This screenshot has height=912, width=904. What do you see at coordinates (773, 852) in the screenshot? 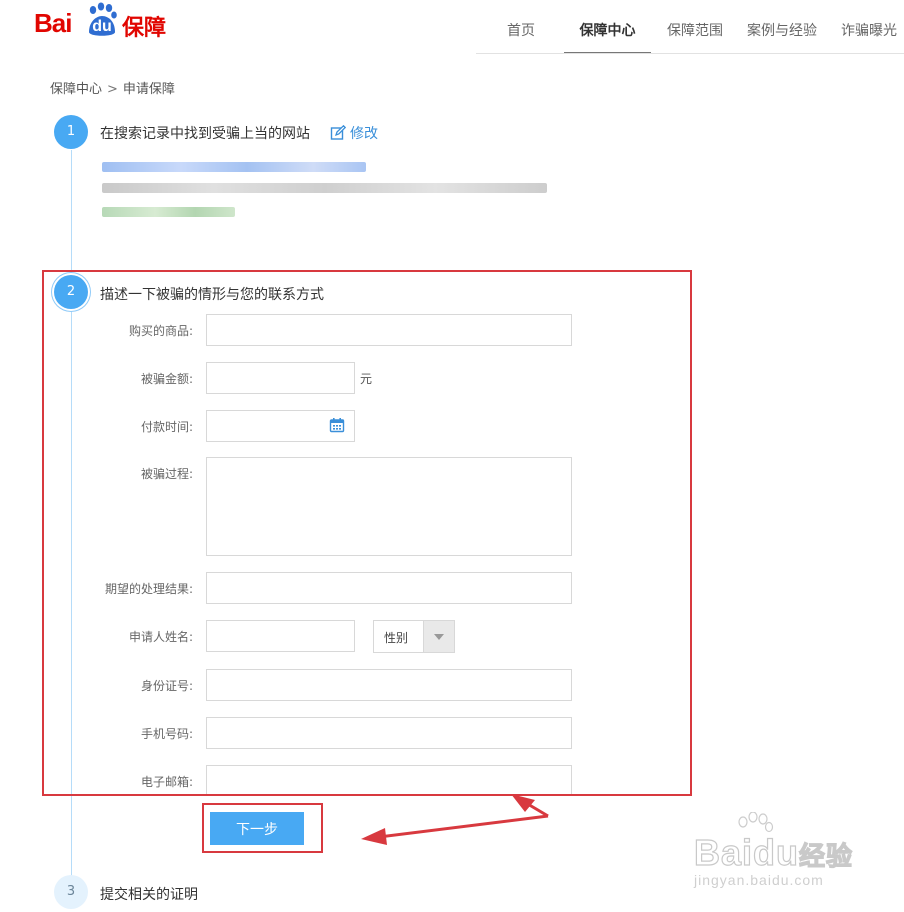
I see `watermark-brand: Baidu经验` at bounding box center [773, 852].